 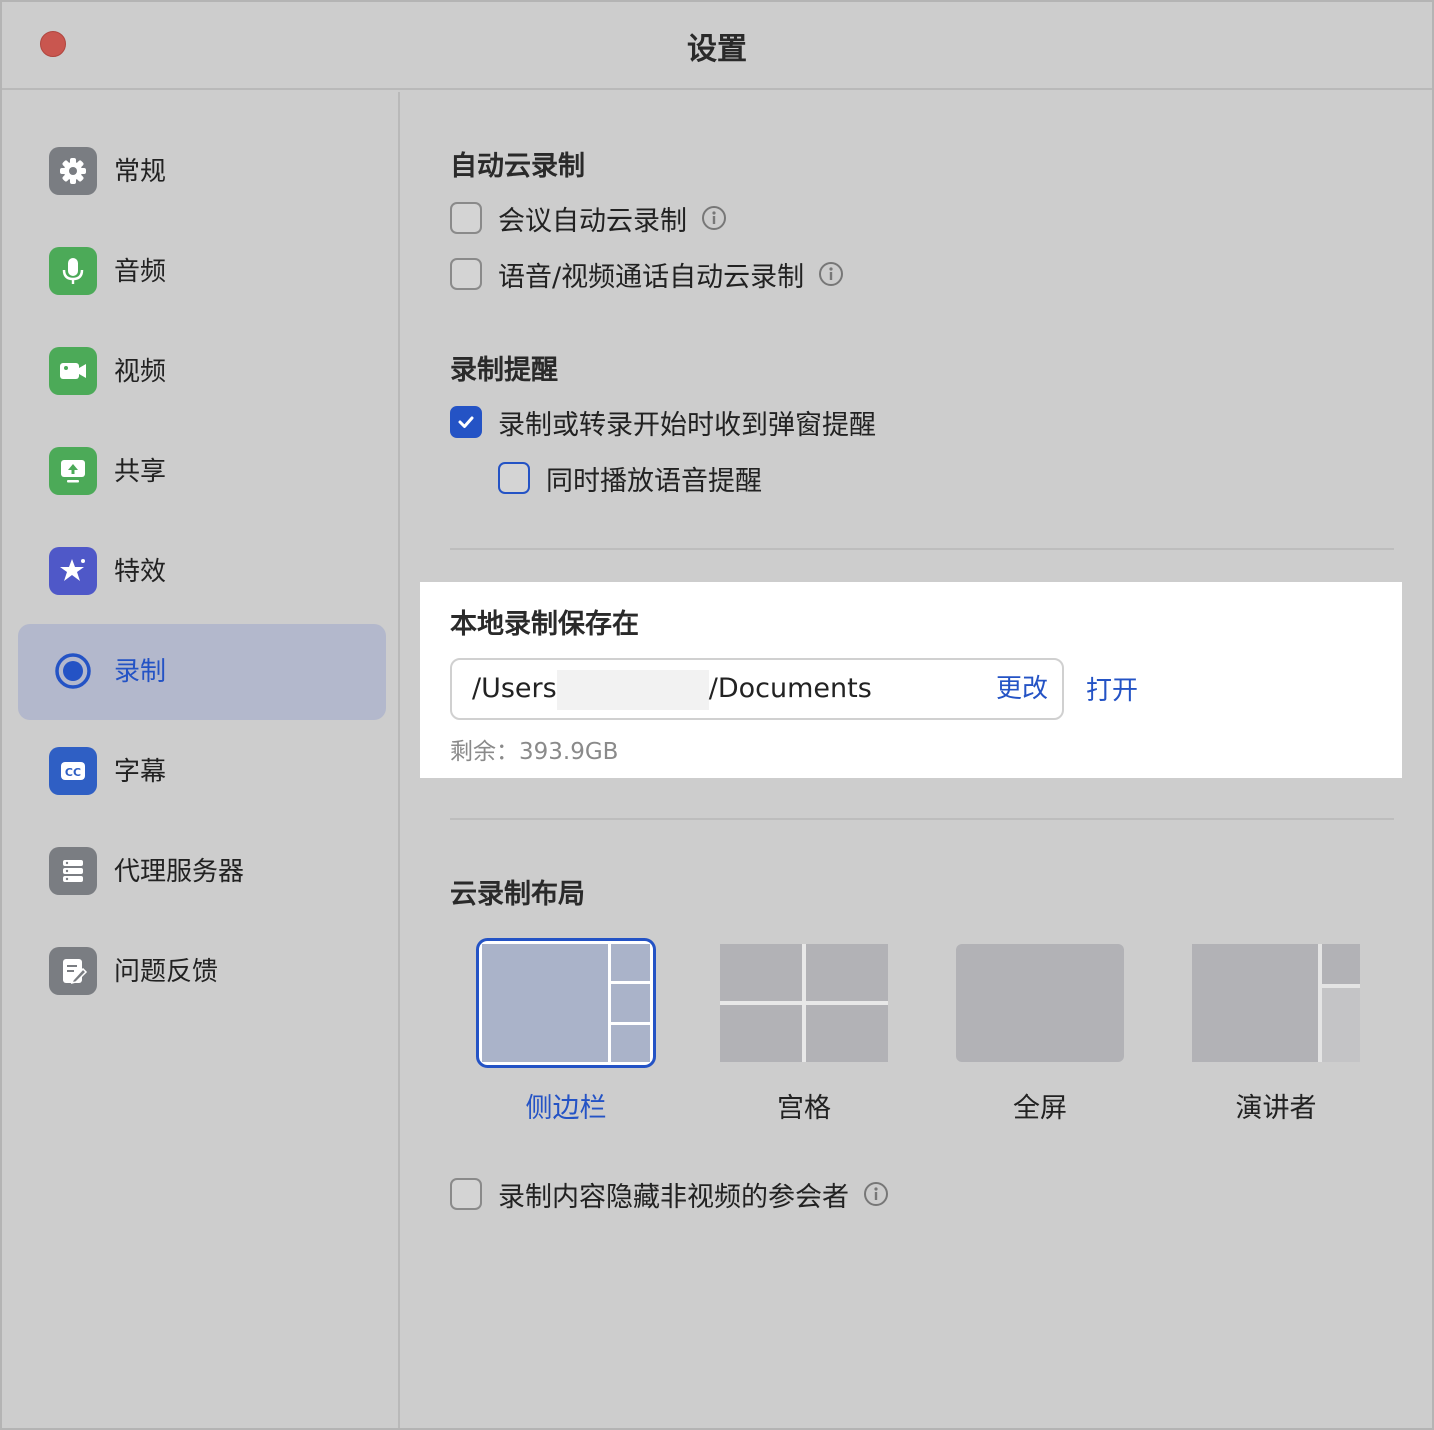 What do you see at coordinates (466, 274) in the screenshot?
I see `auto-cloud-call-checkbox` at bounding box center [466, 274].